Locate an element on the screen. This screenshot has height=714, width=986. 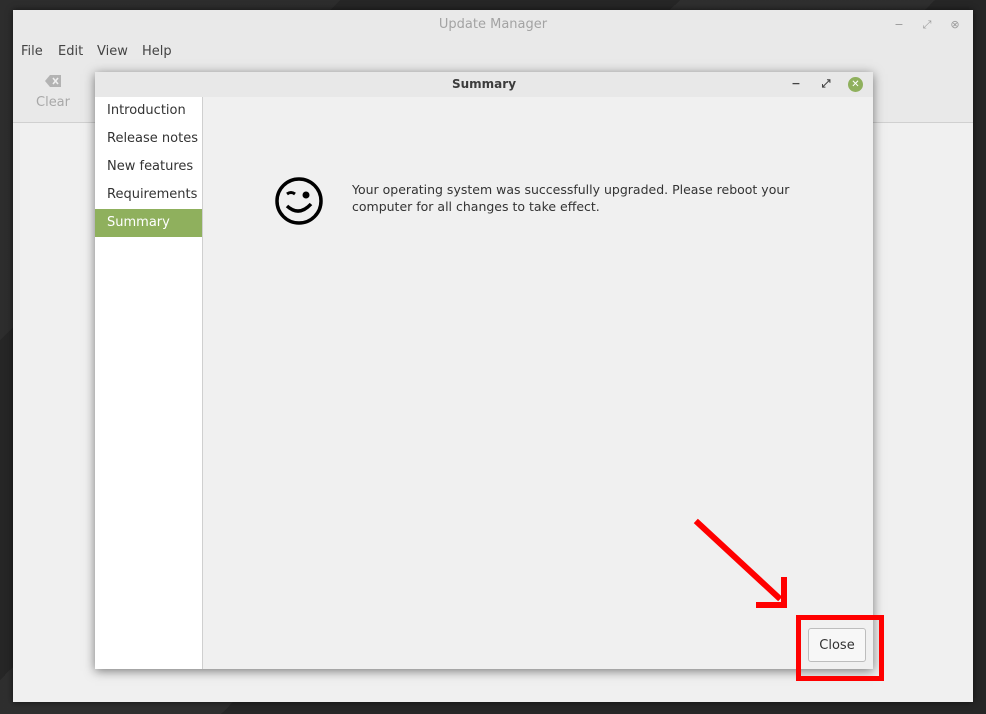
dialog-close-icon: ✕ is located at coordinates (855, 84).